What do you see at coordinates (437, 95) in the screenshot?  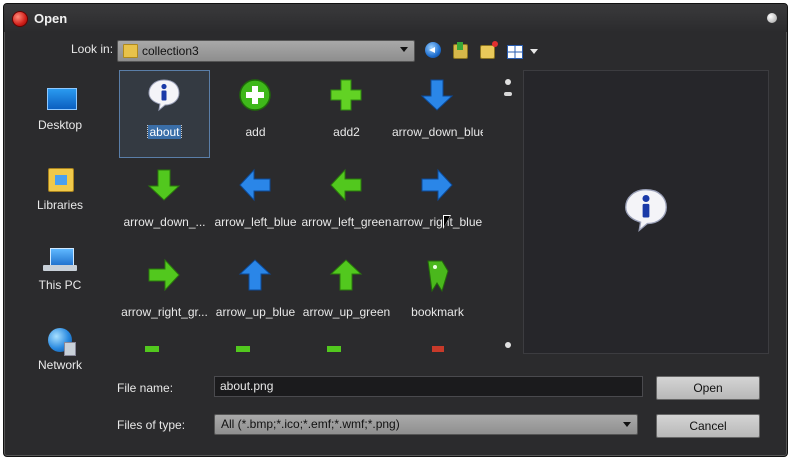 I see `arrow-down-blue-icon` at bounding box center [437, 95].